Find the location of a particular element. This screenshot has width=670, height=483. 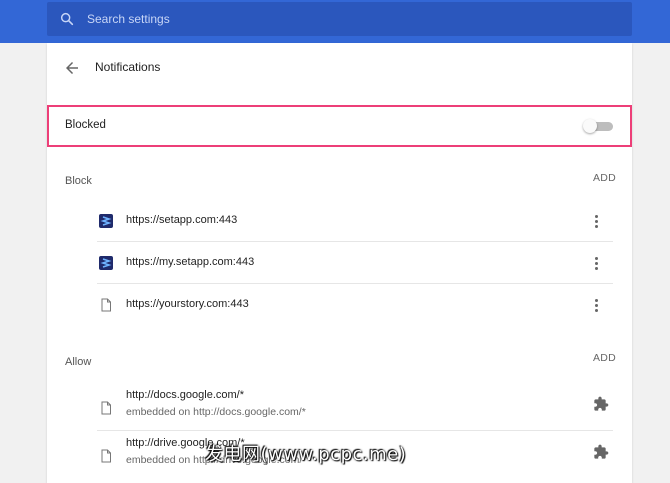

page-title: Notifications is located at coordinates (128, 67).